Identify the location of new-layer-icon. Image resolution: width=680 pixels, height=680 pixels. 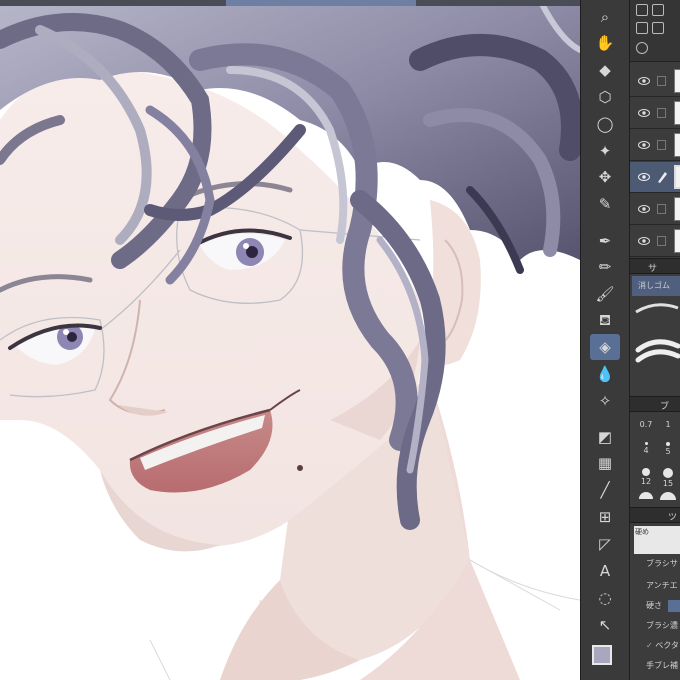
(642, 10).